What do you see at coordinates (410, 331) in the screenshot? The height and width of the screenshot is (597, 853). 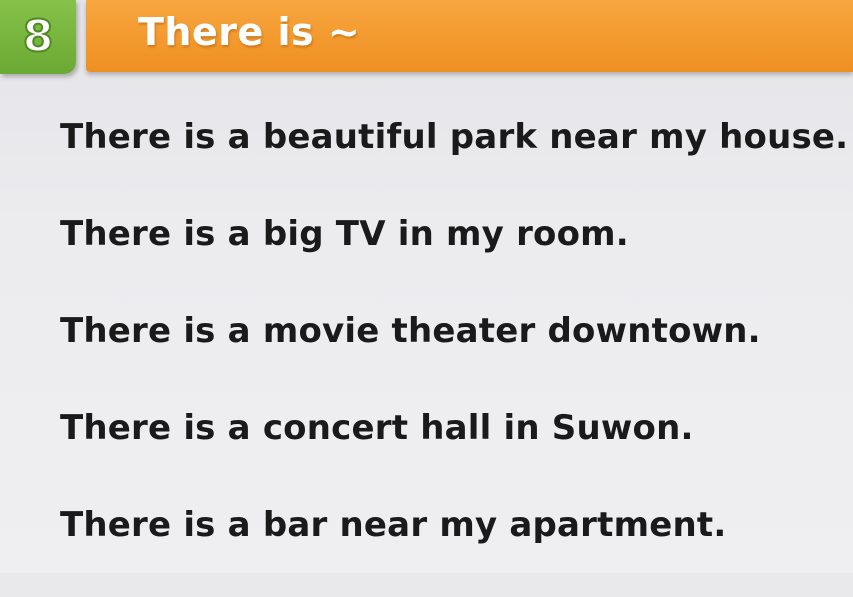 I see `sentence-3: There is a movie theater downtown.` at bounding box center [410, 331].